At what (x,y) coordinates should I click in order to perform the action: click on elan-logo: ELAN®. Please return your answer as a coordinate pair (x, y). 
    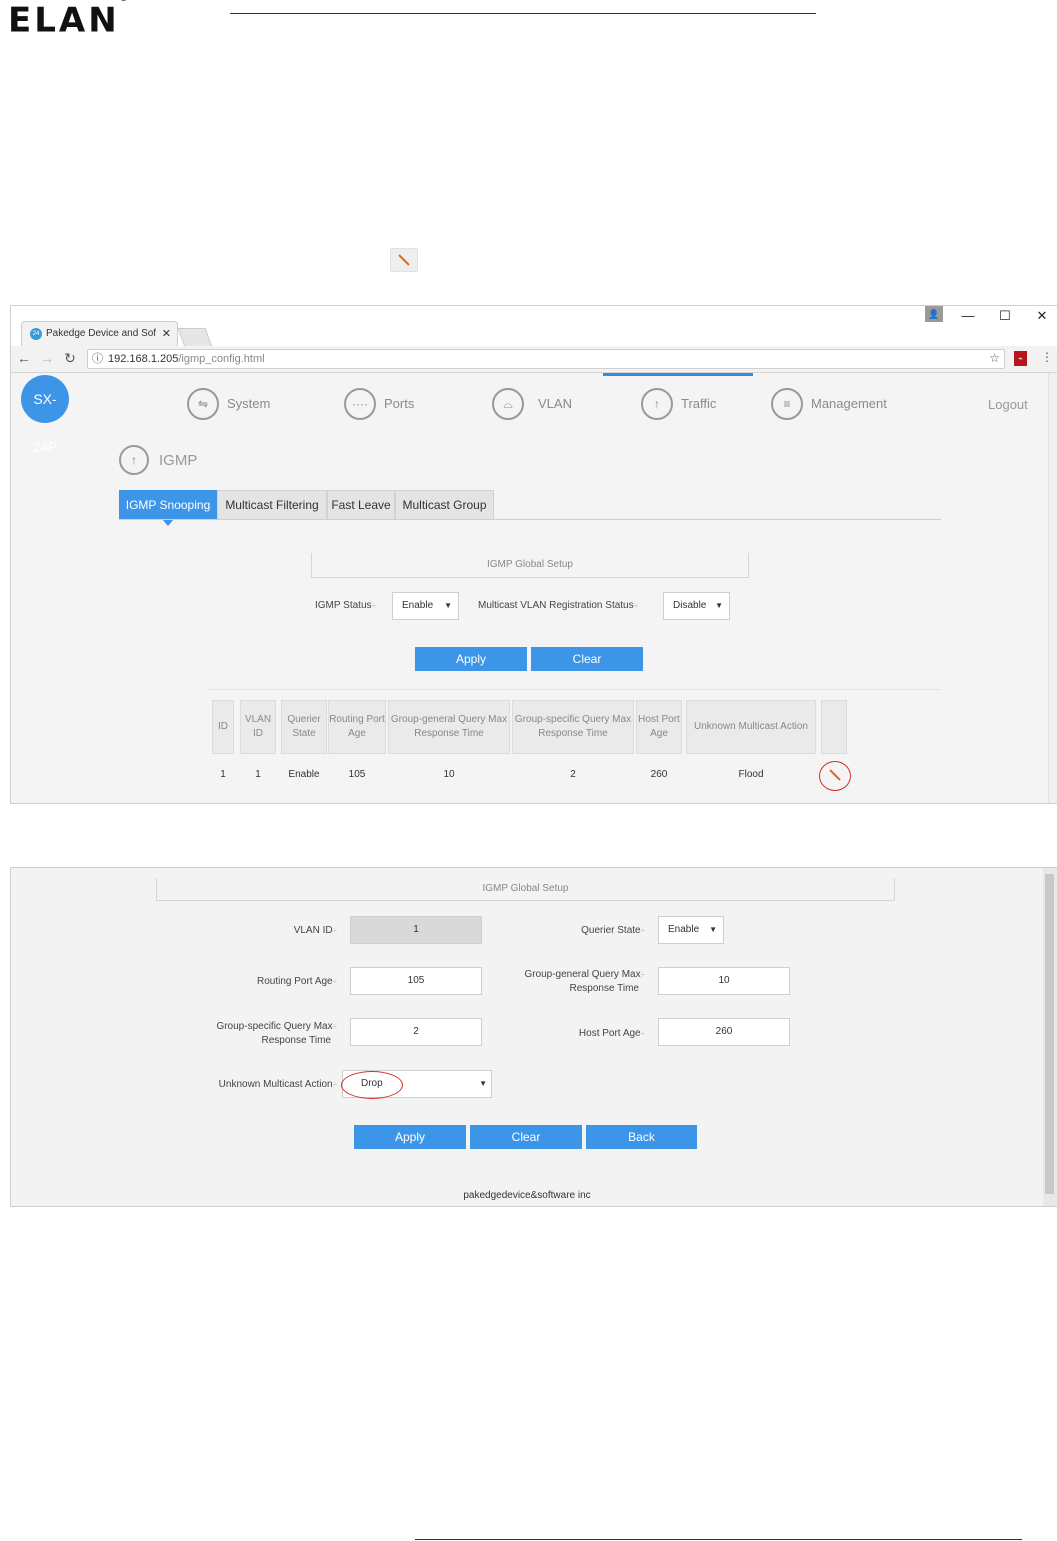
    Looking at the image, I should click on (68, 20).